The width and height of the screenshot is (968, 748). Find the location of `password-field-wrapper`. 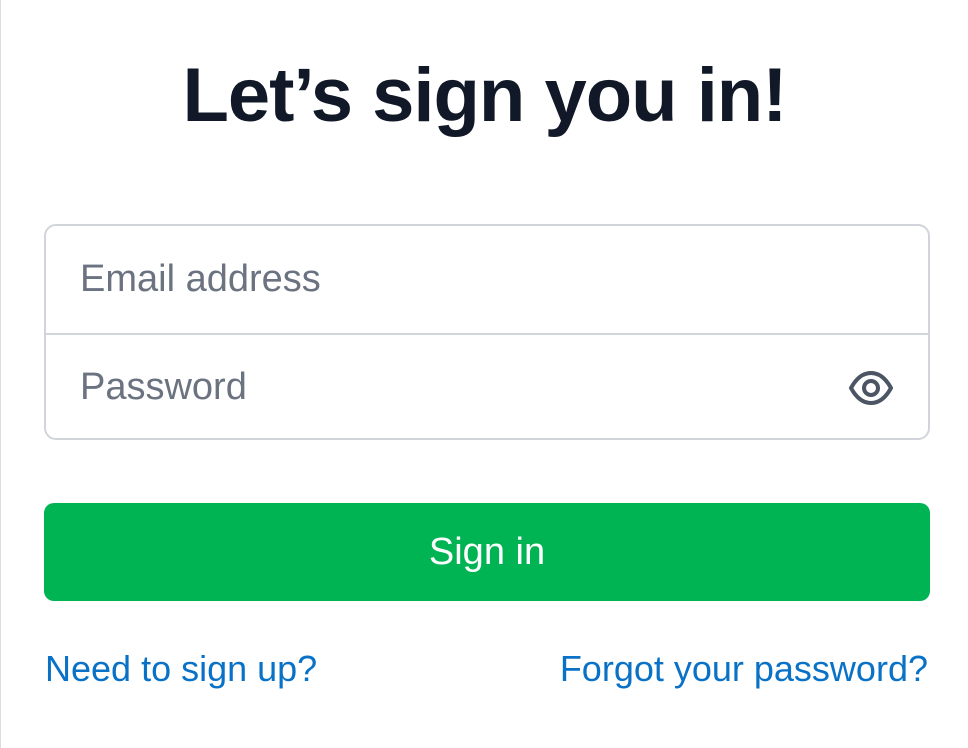

password-field-wrapper is located at coordinates (487, 385).